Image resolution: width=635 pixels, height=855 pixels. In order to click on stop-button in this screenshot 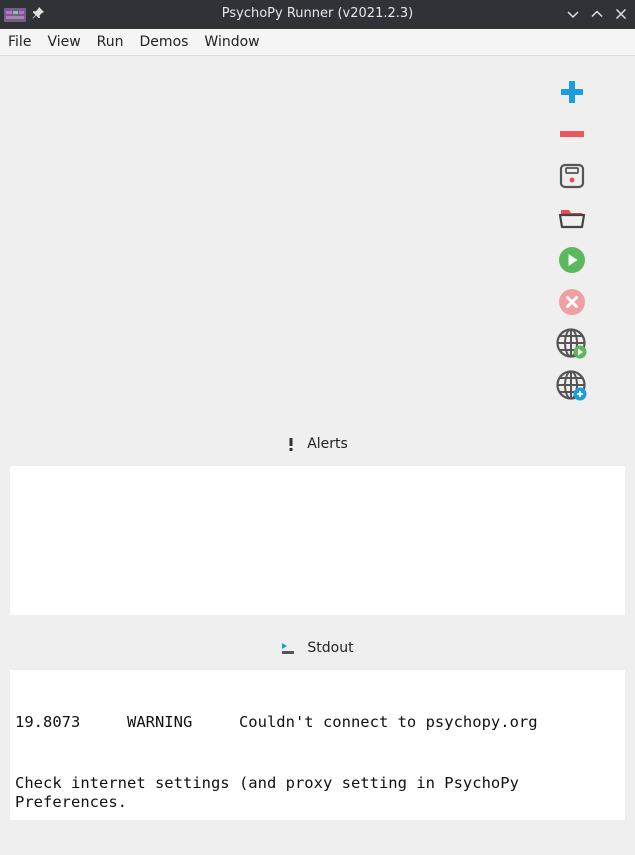, I will do `click(572, 302)`.